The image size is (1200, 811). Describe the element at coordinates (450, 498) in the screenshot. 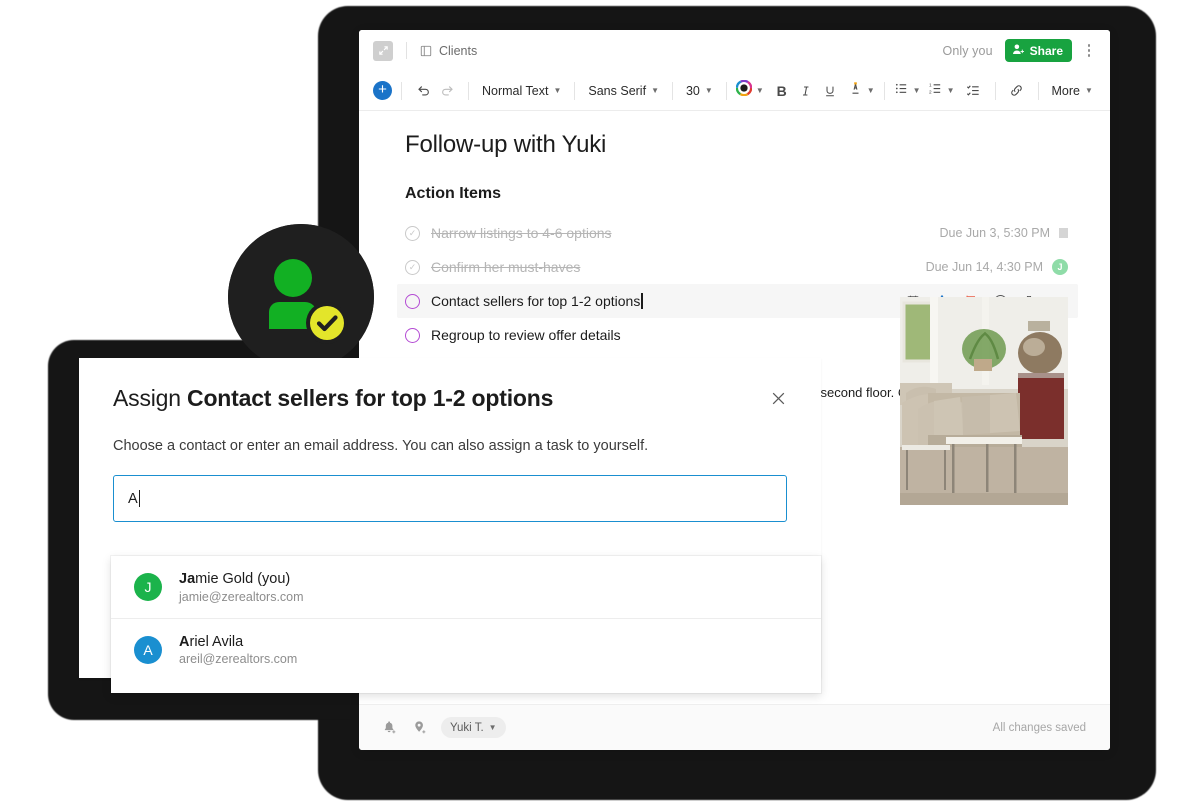

I see `assignee-search-input: A` at that location.